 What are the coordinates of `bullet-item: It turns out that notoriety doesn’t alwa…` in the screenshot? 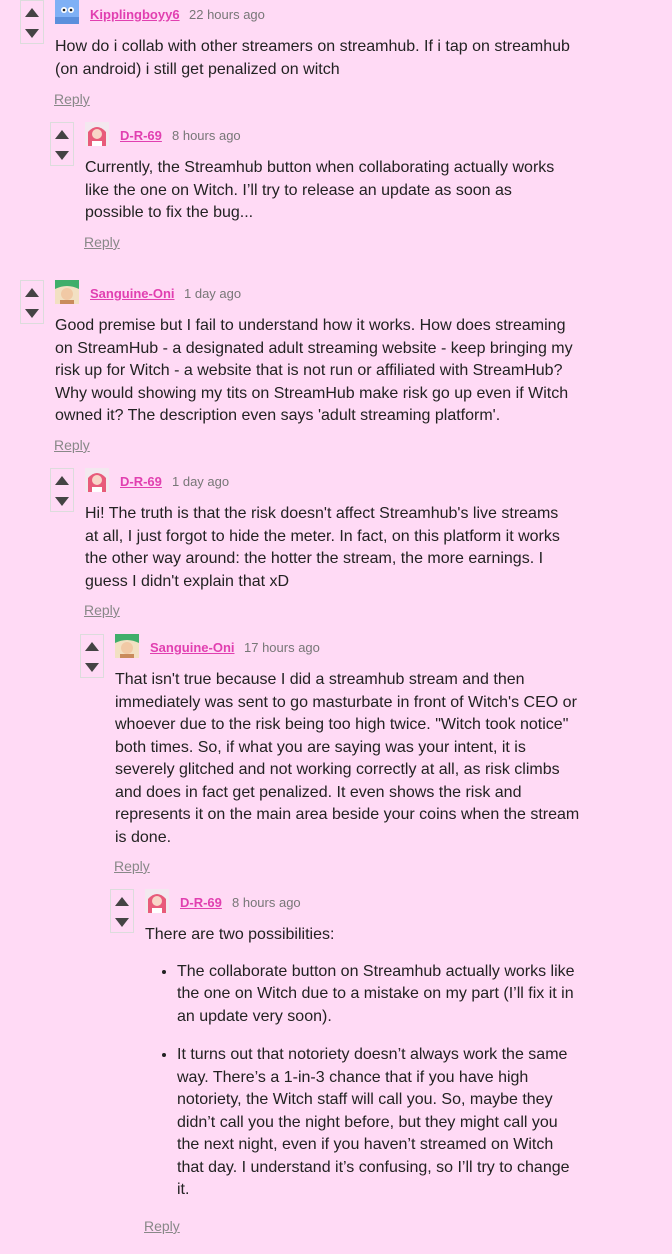 It's located at (378, 1123).